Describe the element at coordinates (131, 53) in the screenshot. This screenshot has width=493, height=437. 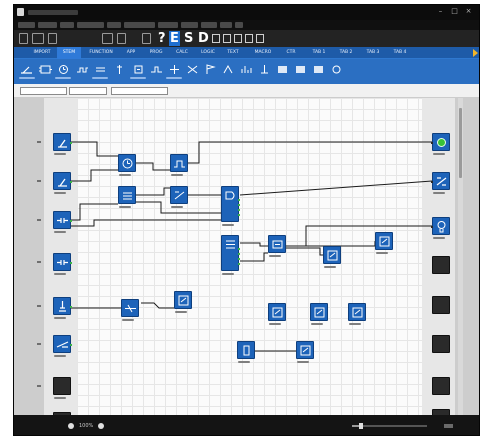
I see `tab-app: APP` at that location.